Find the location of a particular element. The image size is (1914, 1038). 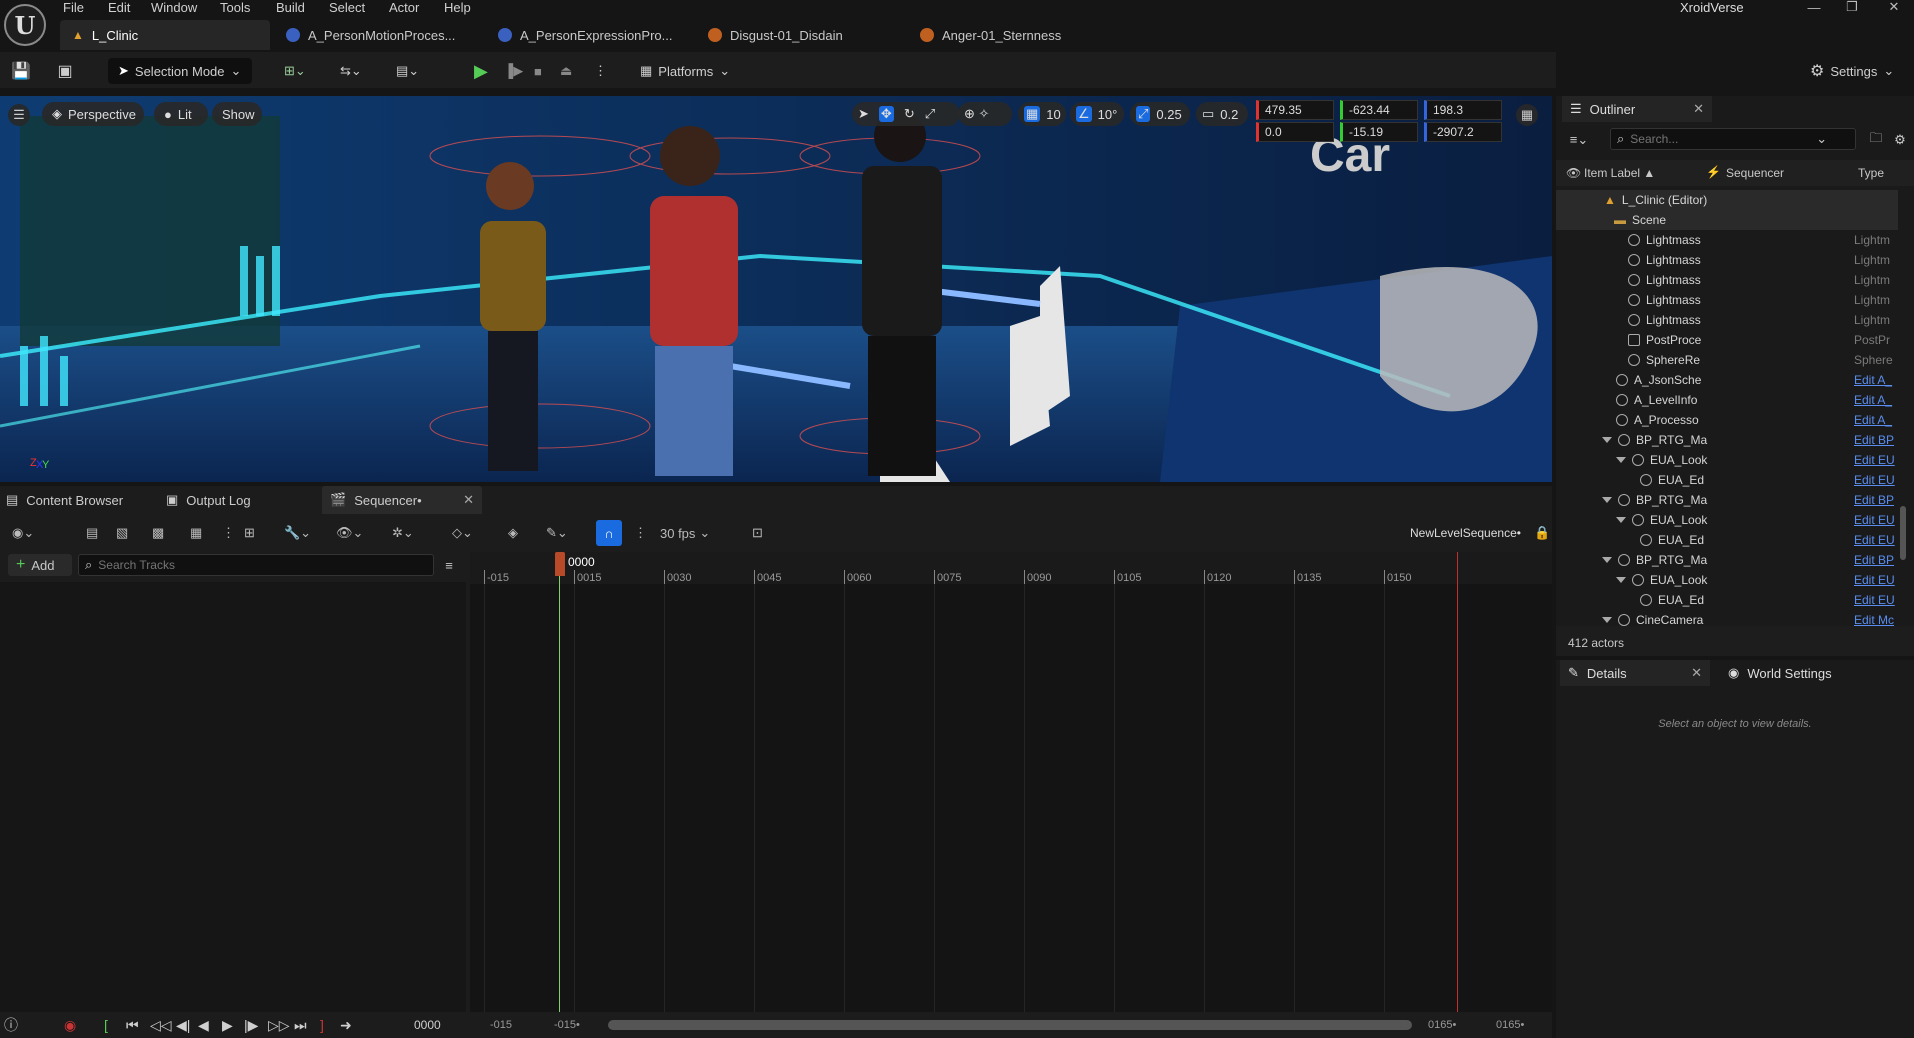

col-type: Type is located at coordinates (1871, 173).